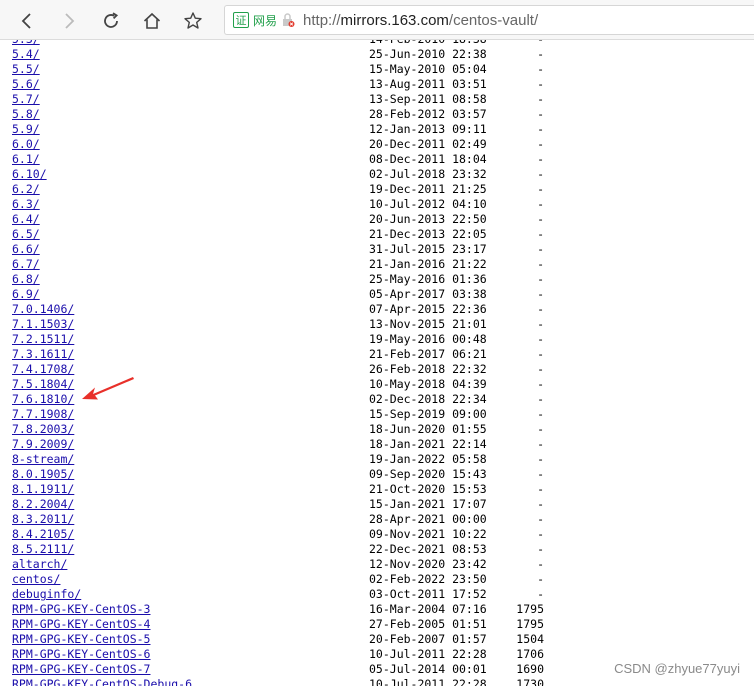 The image size is (754, 686). I want to click on table-row: 8.3.2011/28-Apr-2021 00:00 -, so click(377, 519).